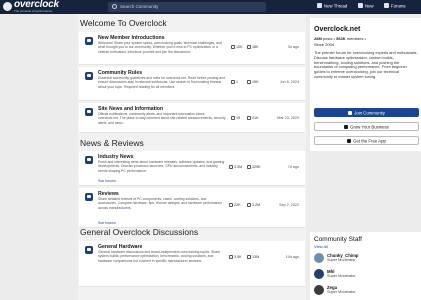  Describe the element at coordinates (369, 113) in the screenshot. I see `join-community-label: Join Community` at that location.